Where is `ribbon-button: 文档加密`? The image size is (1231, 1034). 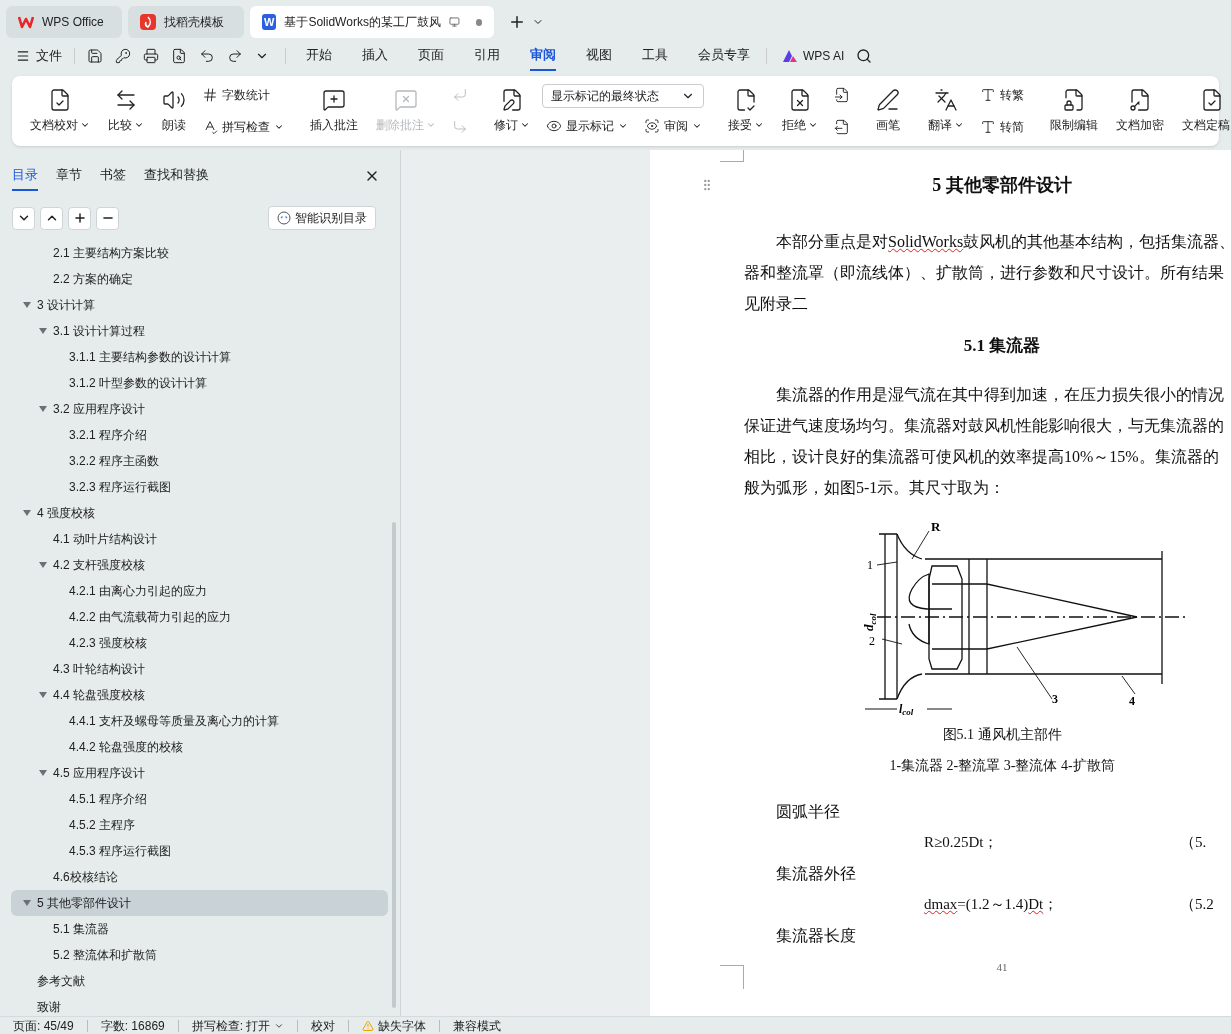 ribbon-button: 文档加密 is located at coordinates (1140, 111).